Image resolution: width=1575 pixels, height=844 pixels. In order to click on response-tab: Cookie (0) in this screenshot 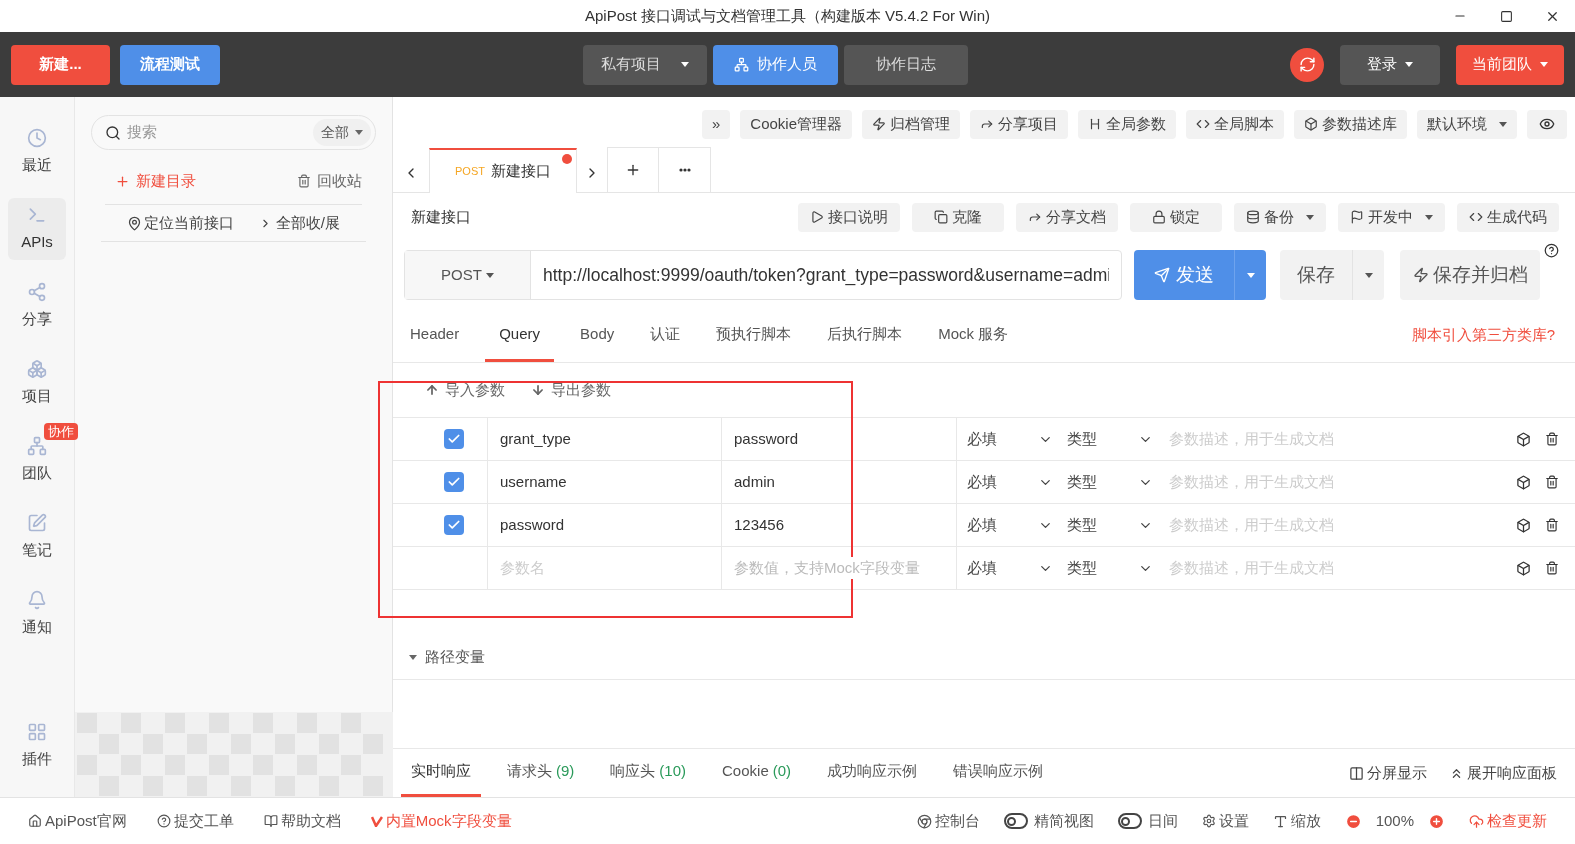, I will do `click(757, 773)`.